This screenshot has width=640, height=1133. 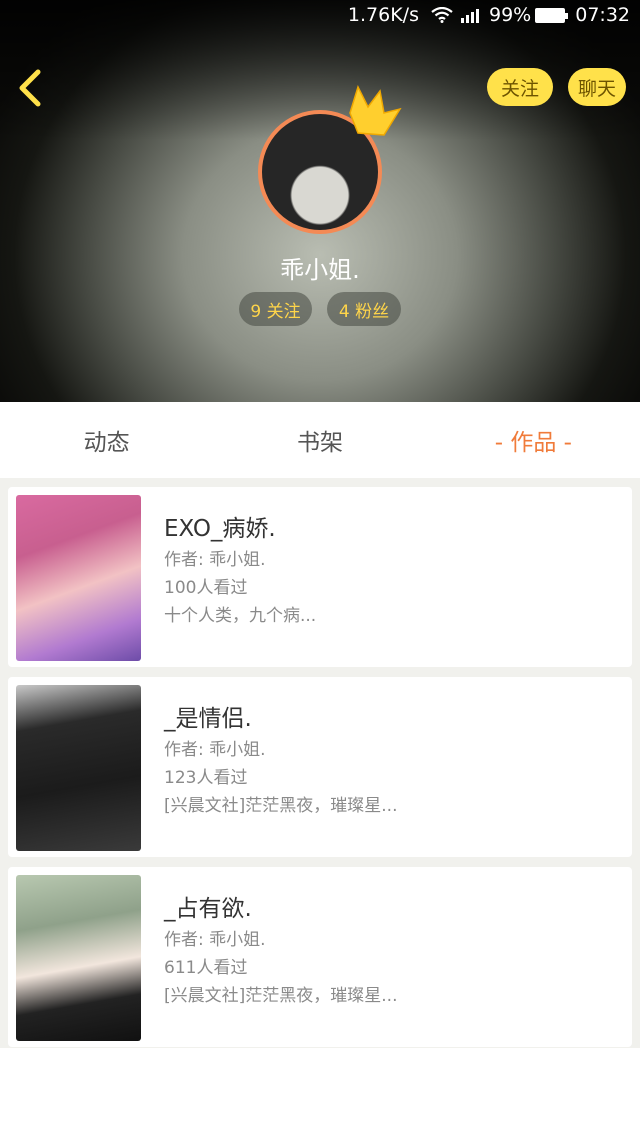 I want to click on clock: 07:32, so click(x=602, y=15).